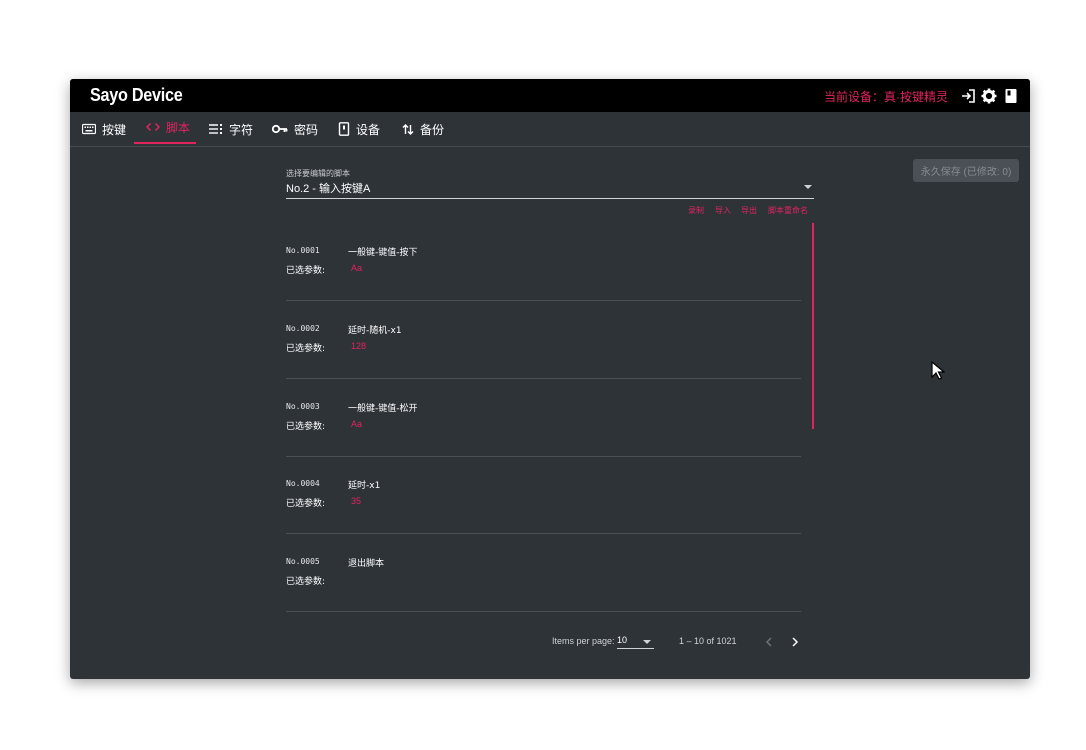 The image size is (1086, 750). I want to click on import-link: 导入, so click(723, 210).